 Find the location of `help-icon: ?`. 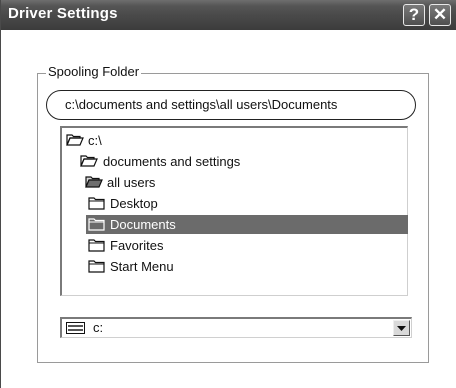

help-icon: ? is located at coordinates (414, 14).